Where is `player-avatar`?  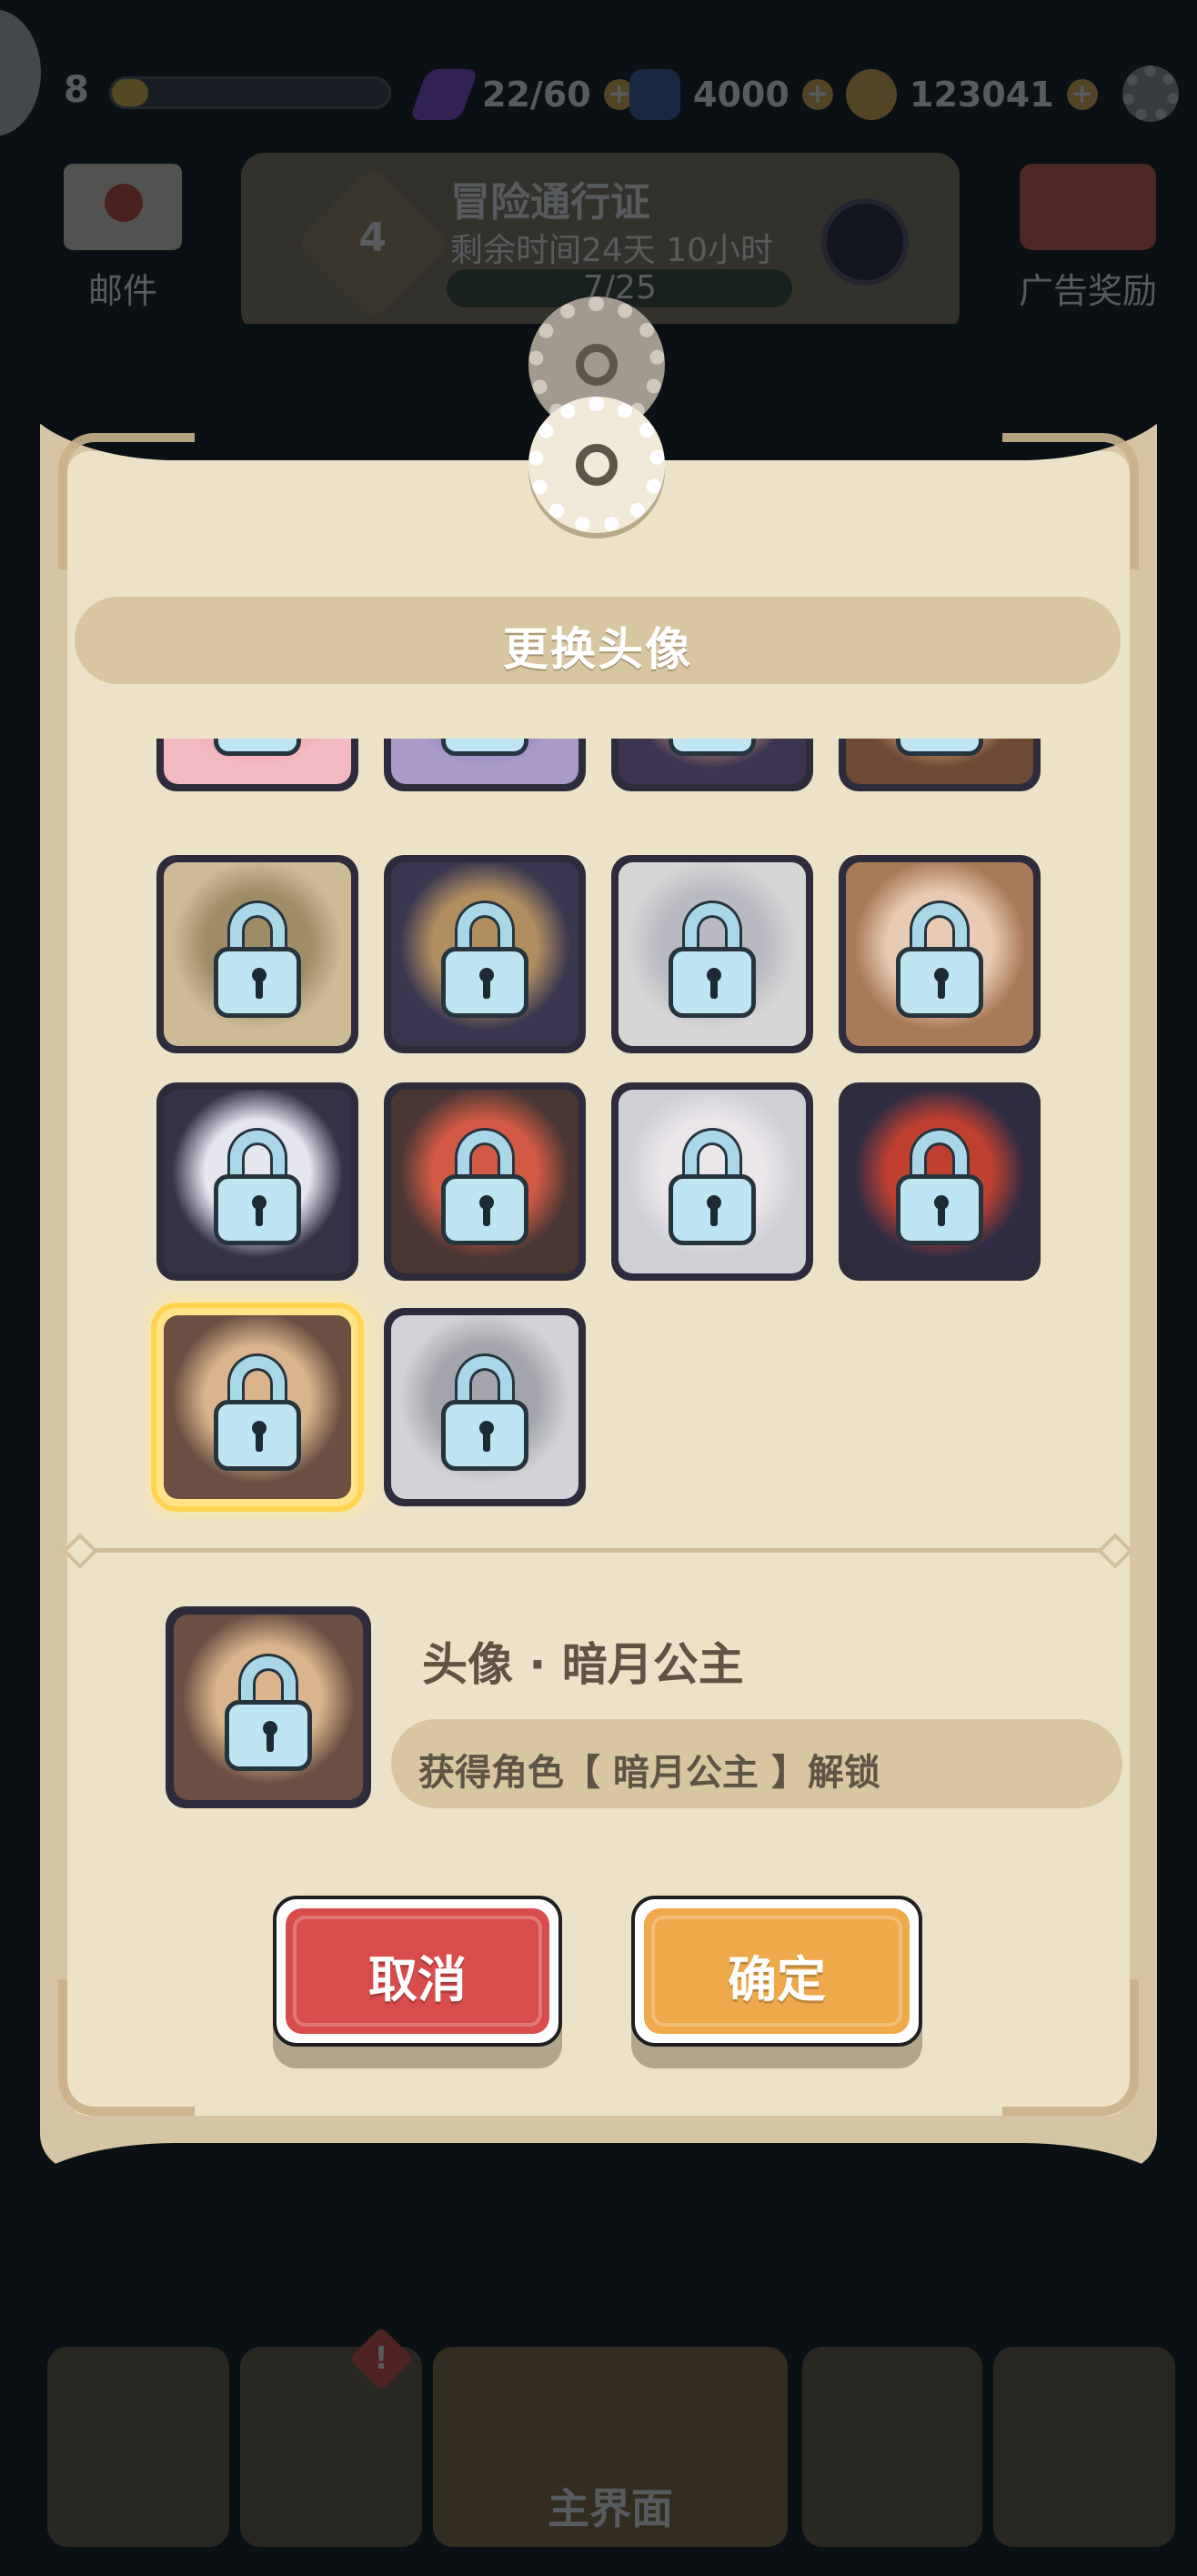 player-avatar is located at coordinates (20, 72).